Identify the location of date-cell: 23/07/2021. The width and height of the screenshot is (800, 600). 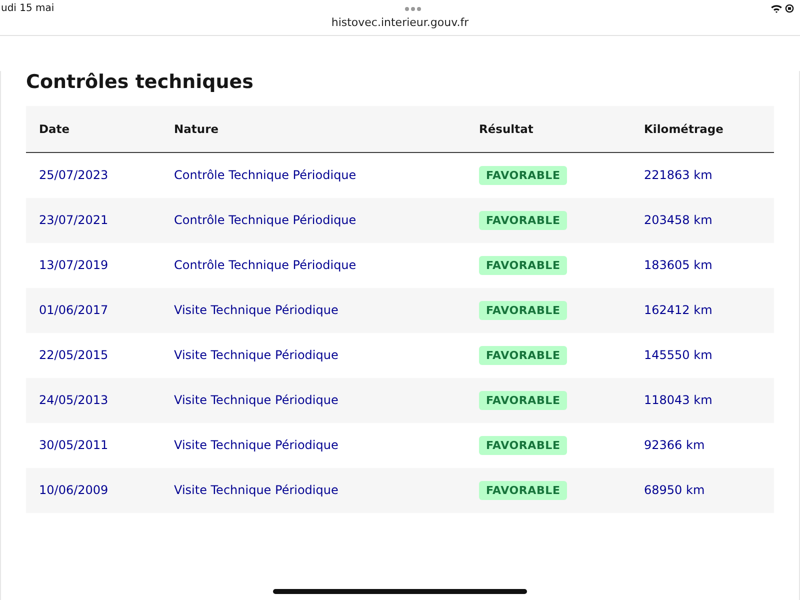
(93, 220).